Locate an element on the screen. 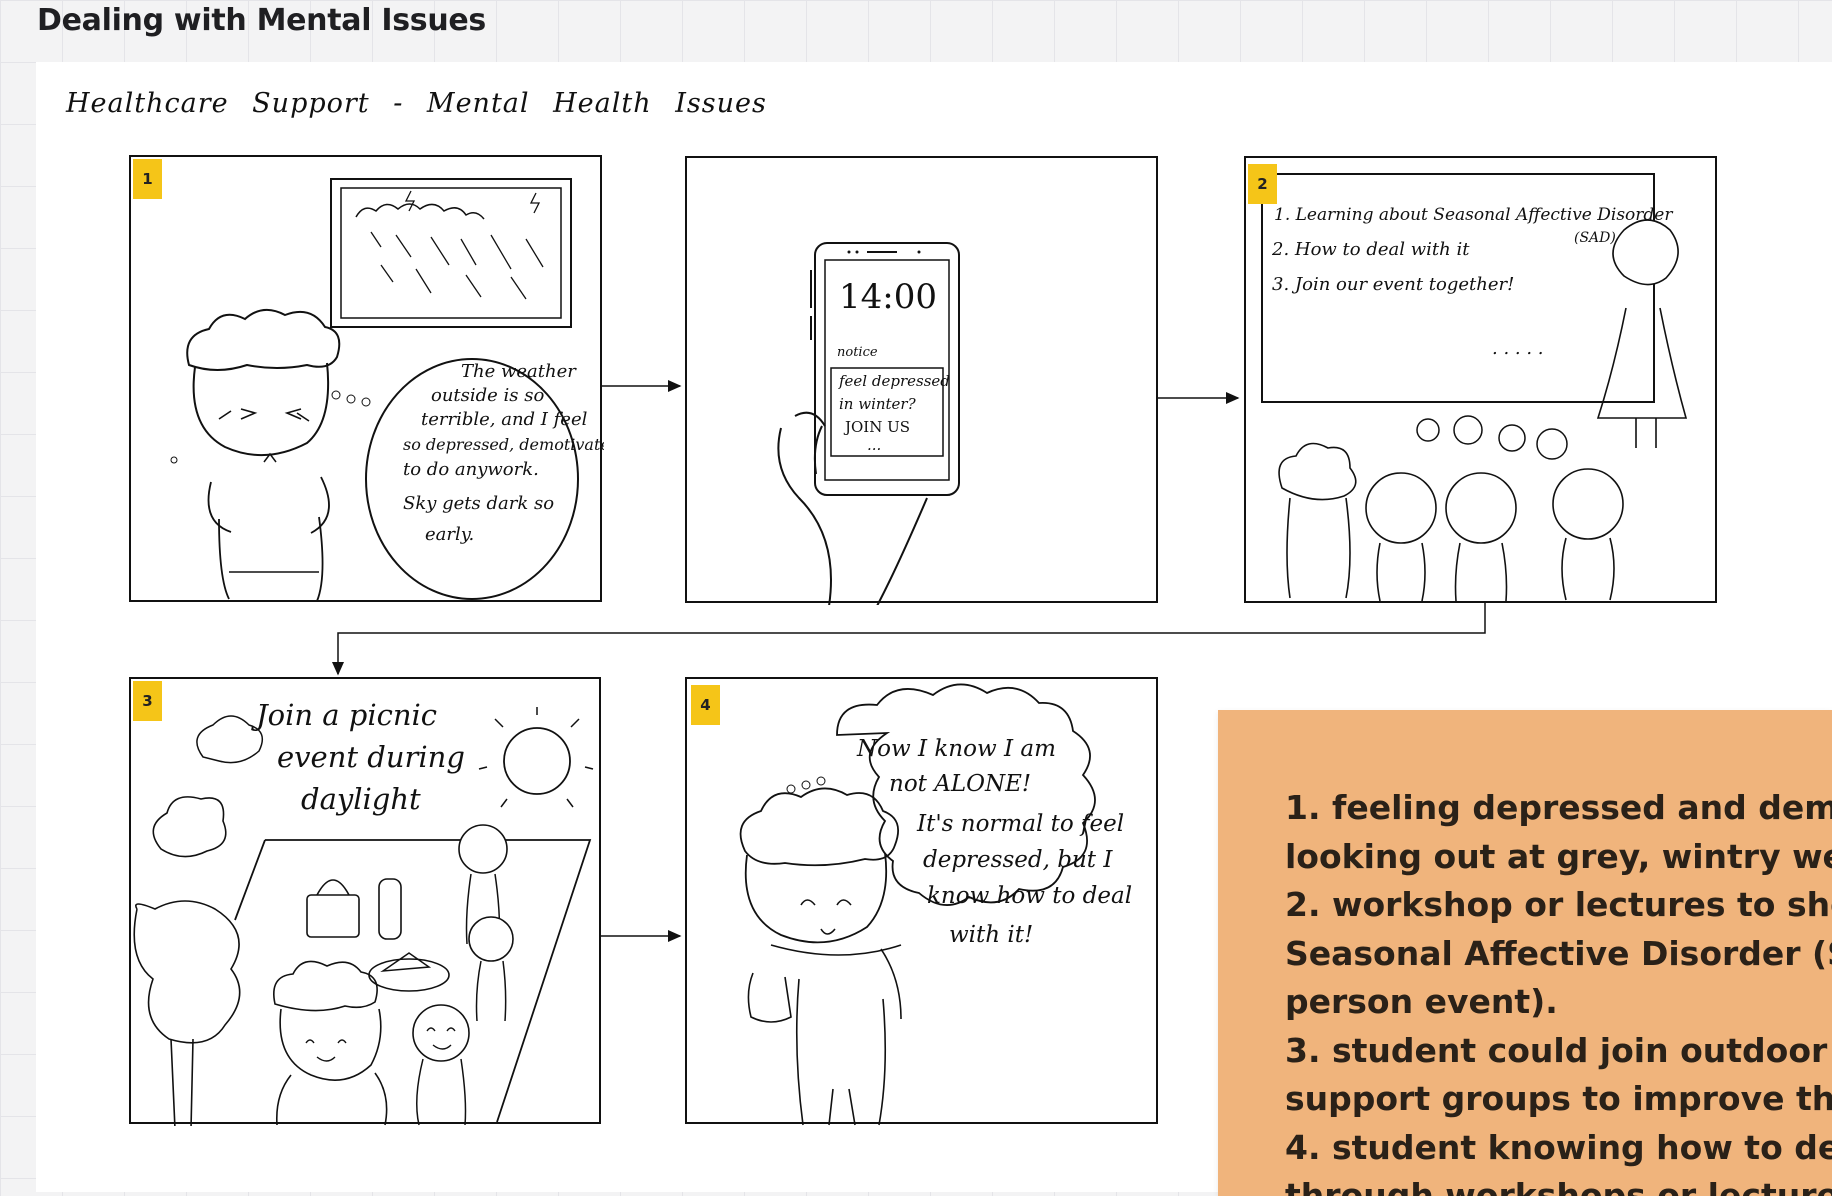 This screenshot has height=1196, width=1832. note-line: Seasonal Affective Disorder (SAD) (in- is located at coordinates (1558, 953).